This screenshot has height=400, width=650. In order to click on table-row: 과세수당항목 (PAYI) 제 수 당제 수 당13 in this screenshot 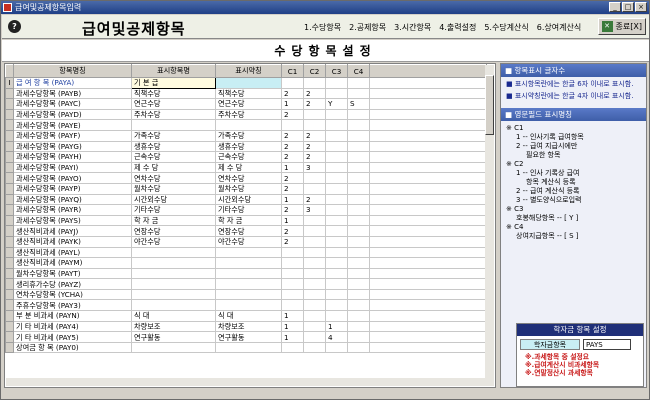, I will do `click(246, 167)`.